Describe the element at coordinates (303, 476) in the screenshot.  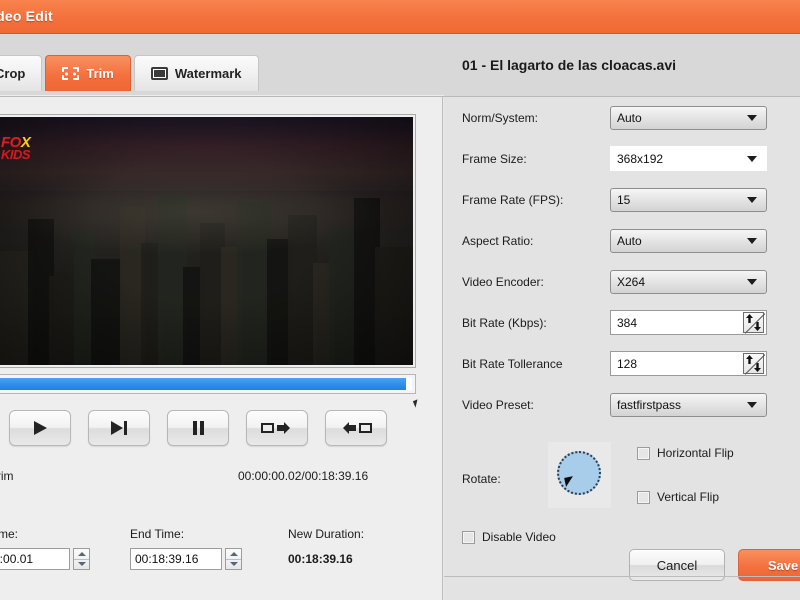
I see `playback-position-text: 00:00:00.02/00:18:39.16` at that location.